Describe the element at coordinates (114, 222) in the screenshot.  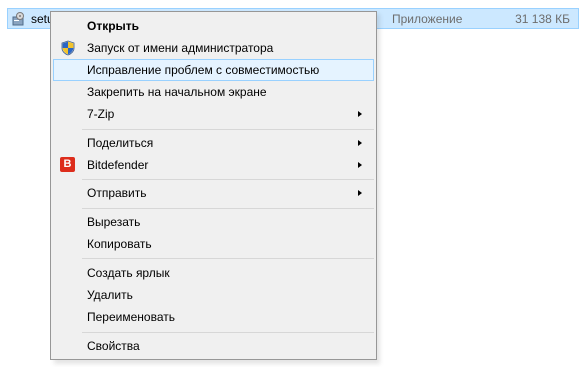
I see `menu-item-label: Вырезать` at that location.